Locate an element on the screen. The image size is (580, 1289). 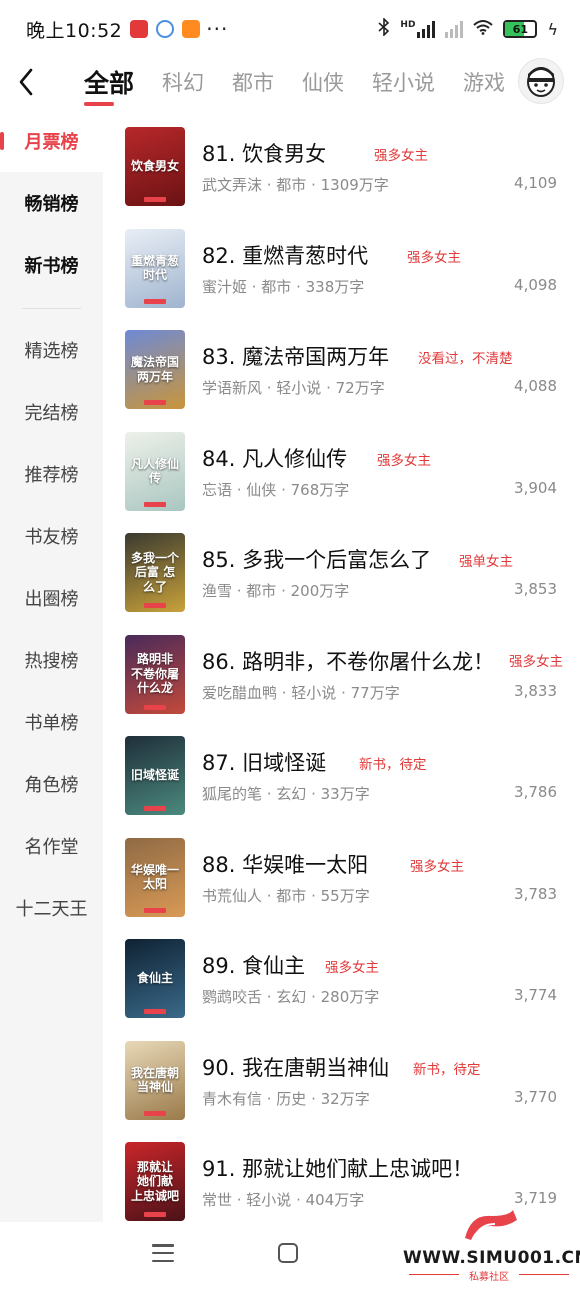
book-cover: 饮食男女 is located at coordinates (155, 166).